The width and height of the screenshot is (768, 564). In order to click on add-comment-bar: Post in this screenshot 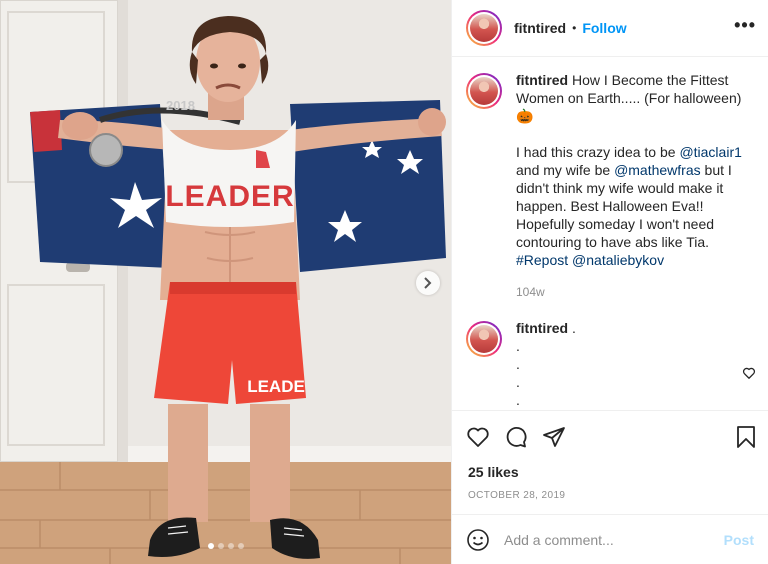, I will do `click(610, 539)`.